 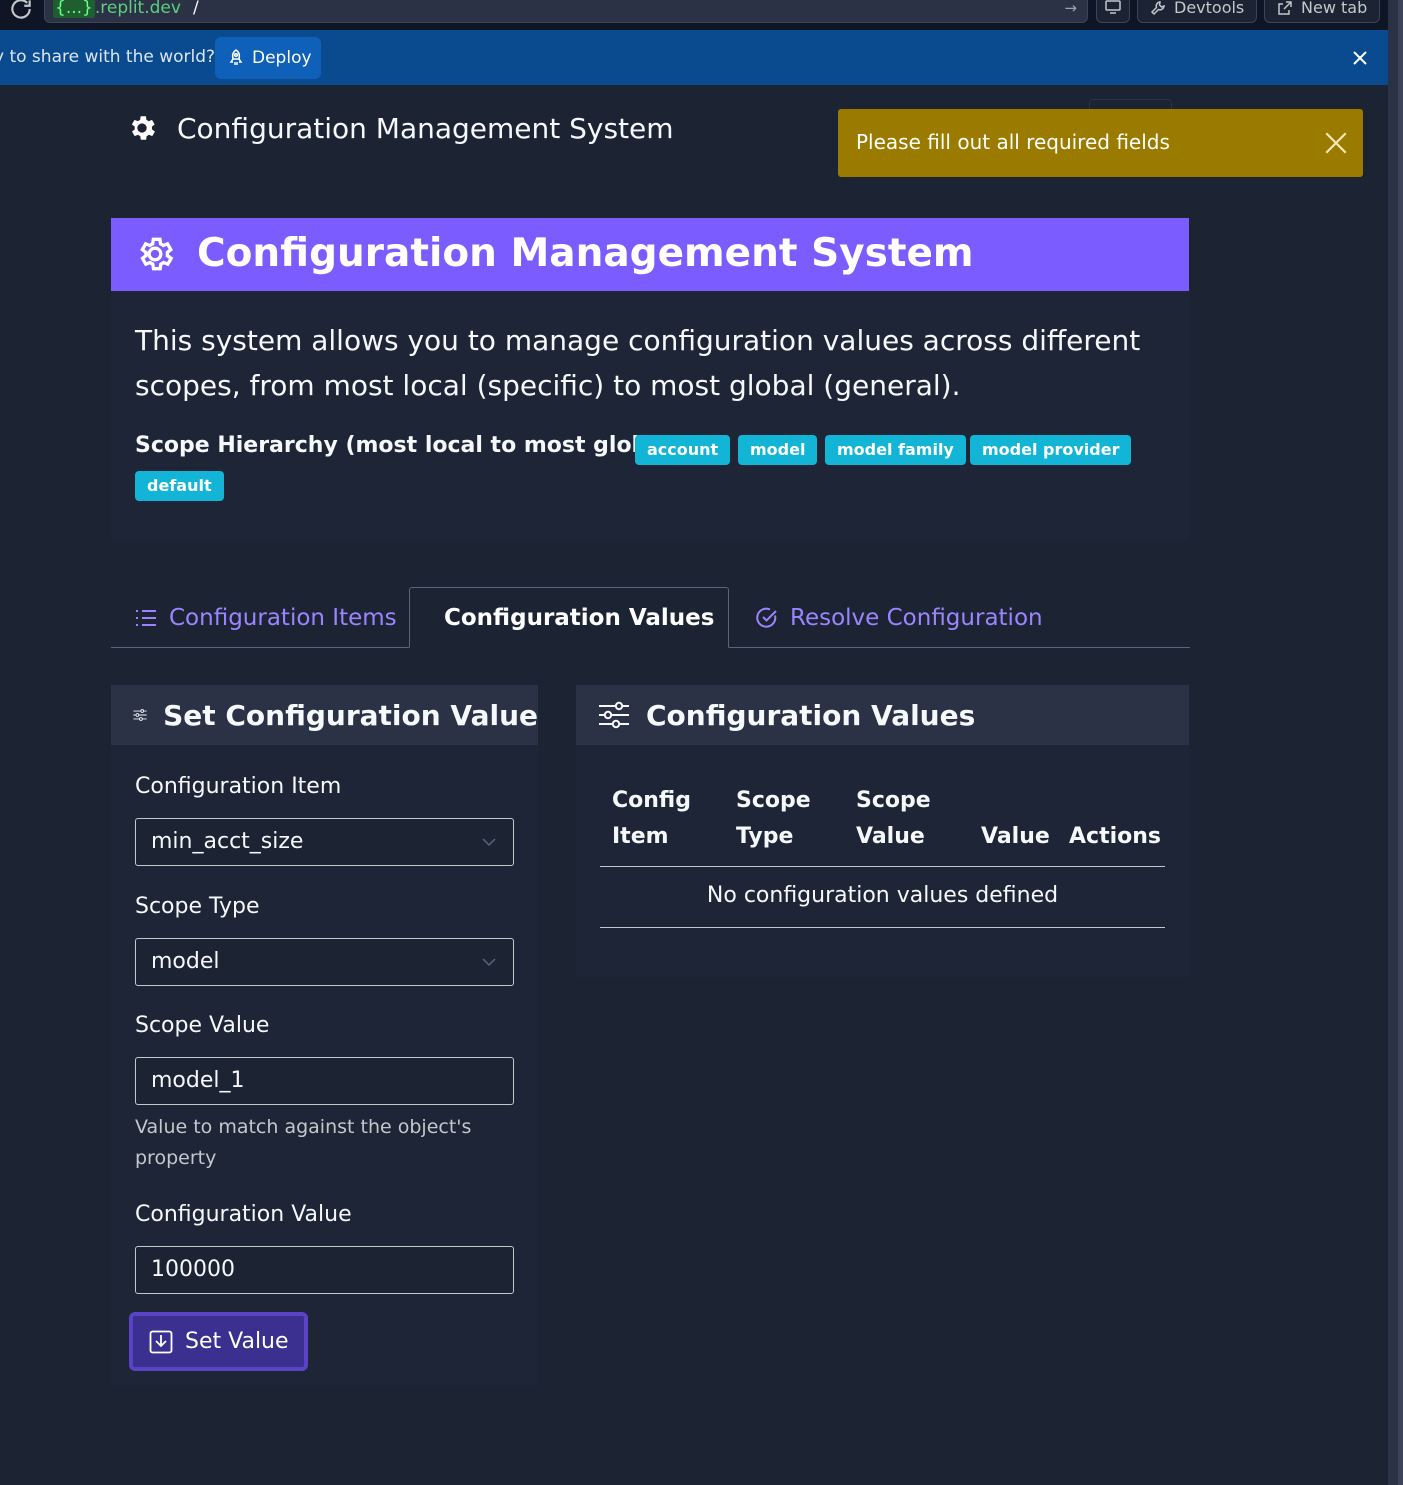 I want to click on panel-title: Set Configuration Value, so click(x=350, y=715).